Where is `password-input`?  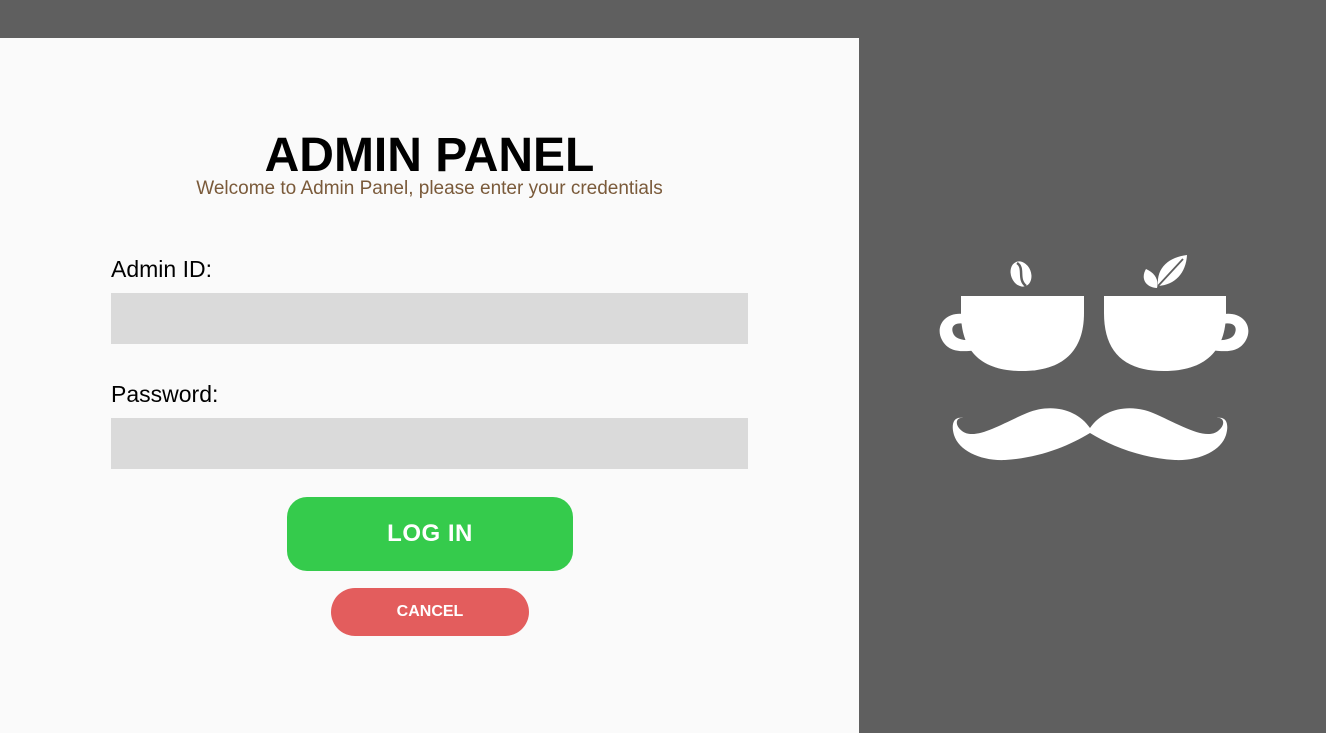
password-input is located at coordinates (429, 443).